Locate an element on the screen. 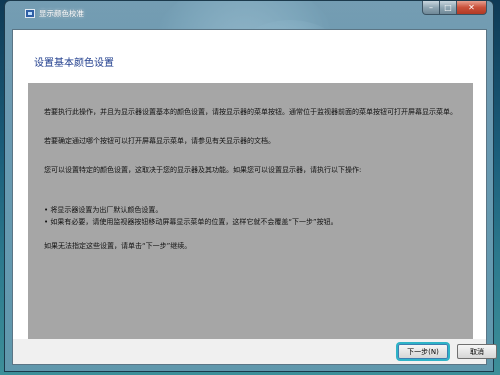  instruction-paragraph-2: 若要确定通过哪个按钮可以打开屏幕显示菜单，请参见有关显示器的文档。 is located at coordinates (159, 141).